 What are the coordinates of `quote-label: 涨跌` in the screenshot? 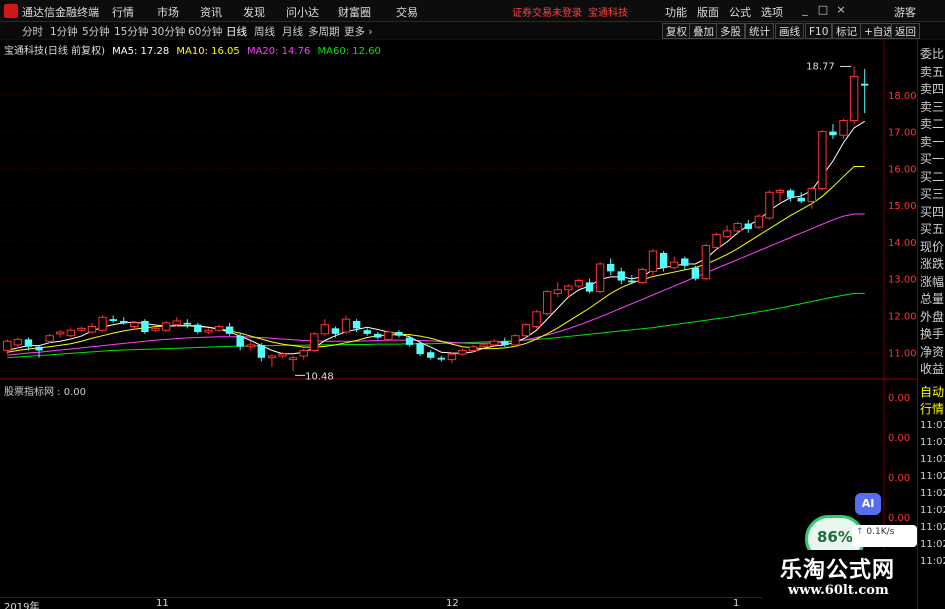 It's located at (932, 264).